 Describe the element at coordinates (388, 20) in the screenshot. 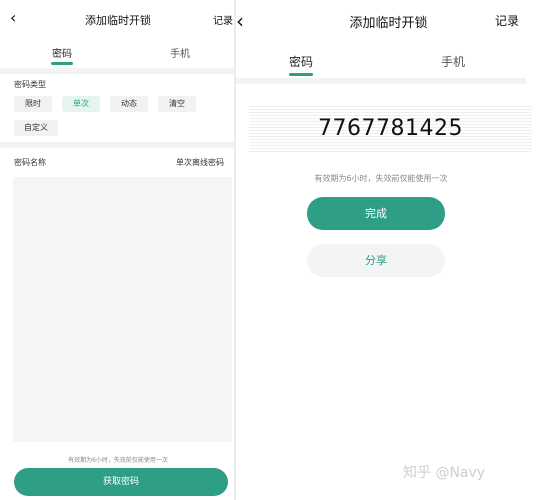

I see `right-header: ‹ 添加临时开锁 记录` at that location.